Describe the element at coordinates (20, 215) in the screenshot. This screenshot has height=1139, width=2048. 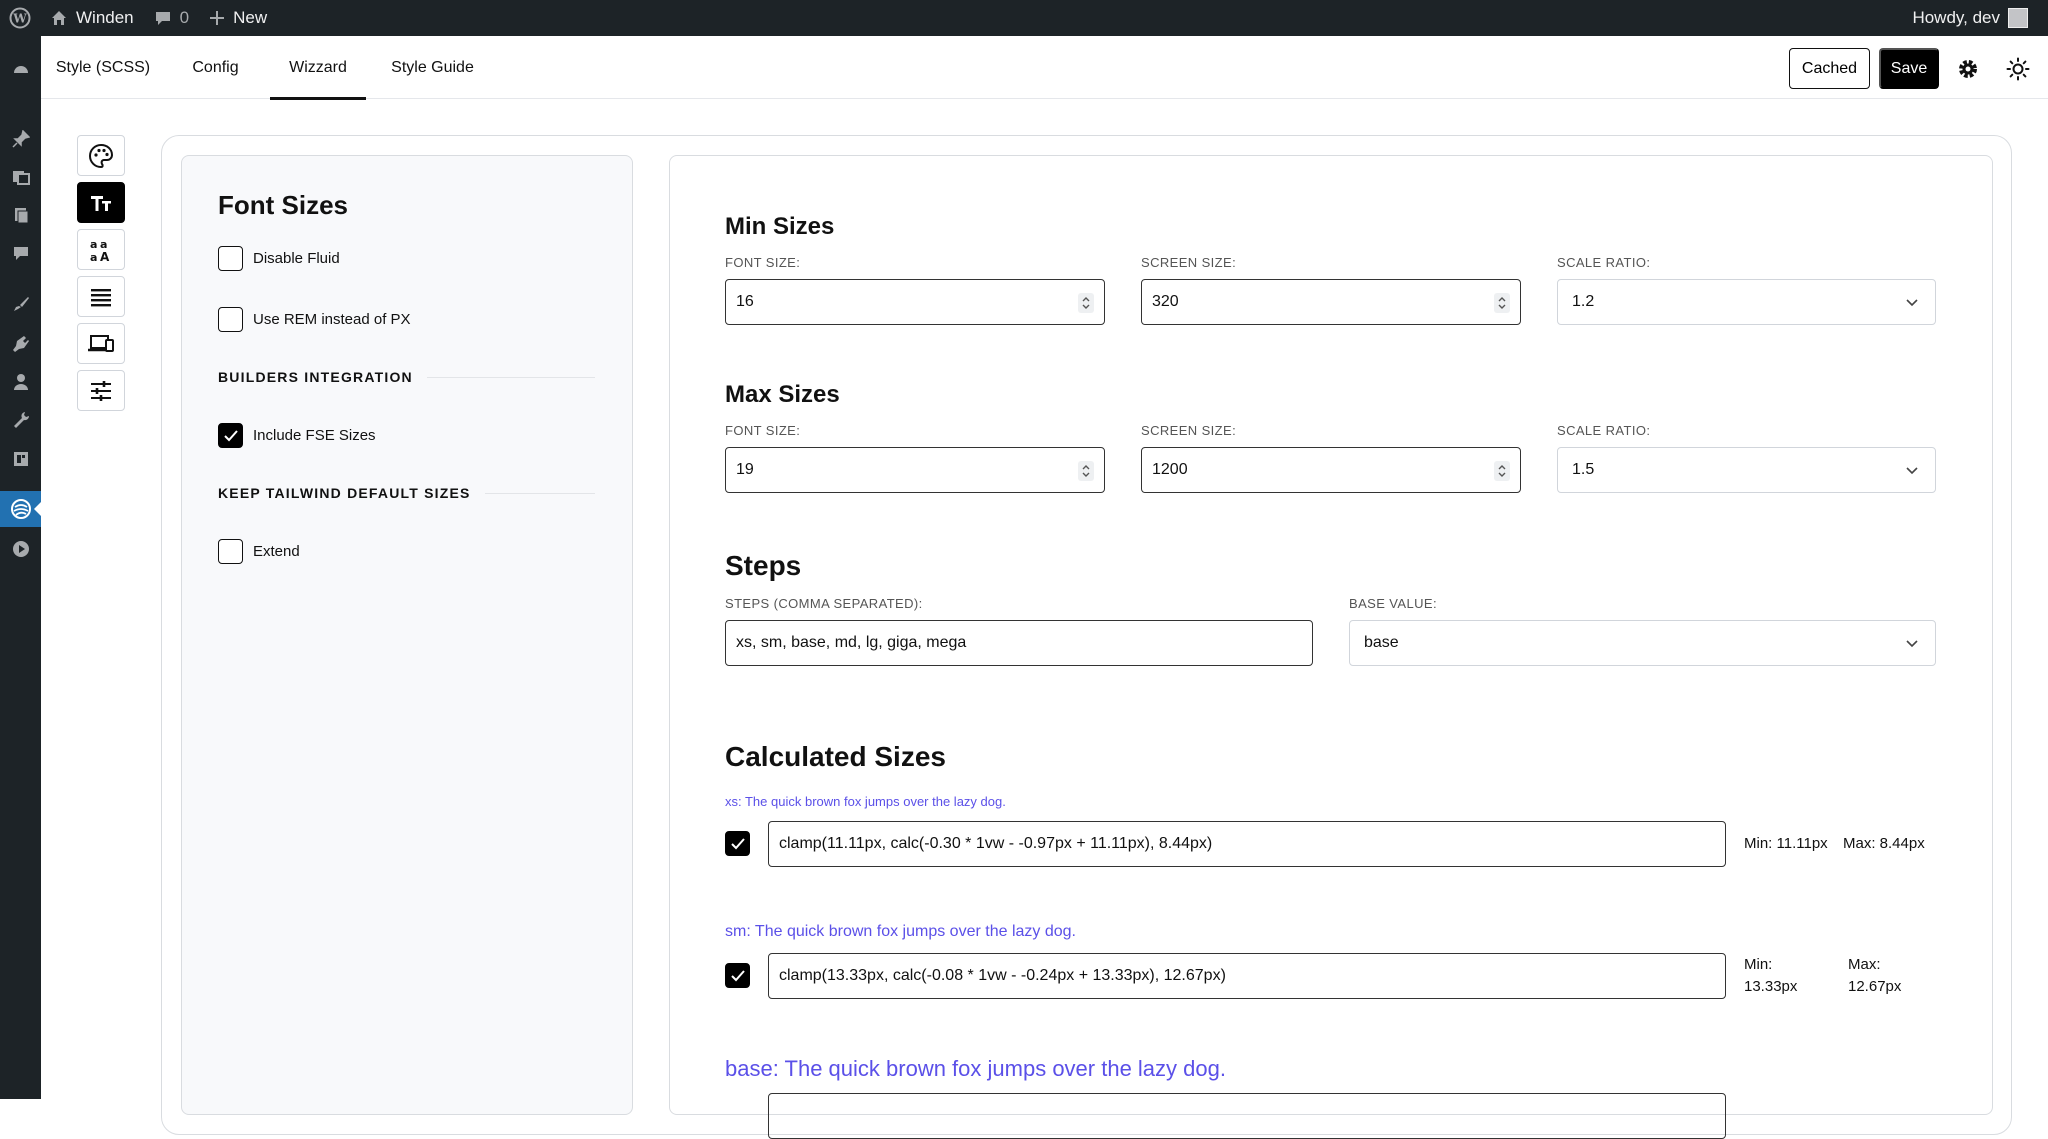
I see `pages-icon` at that location.